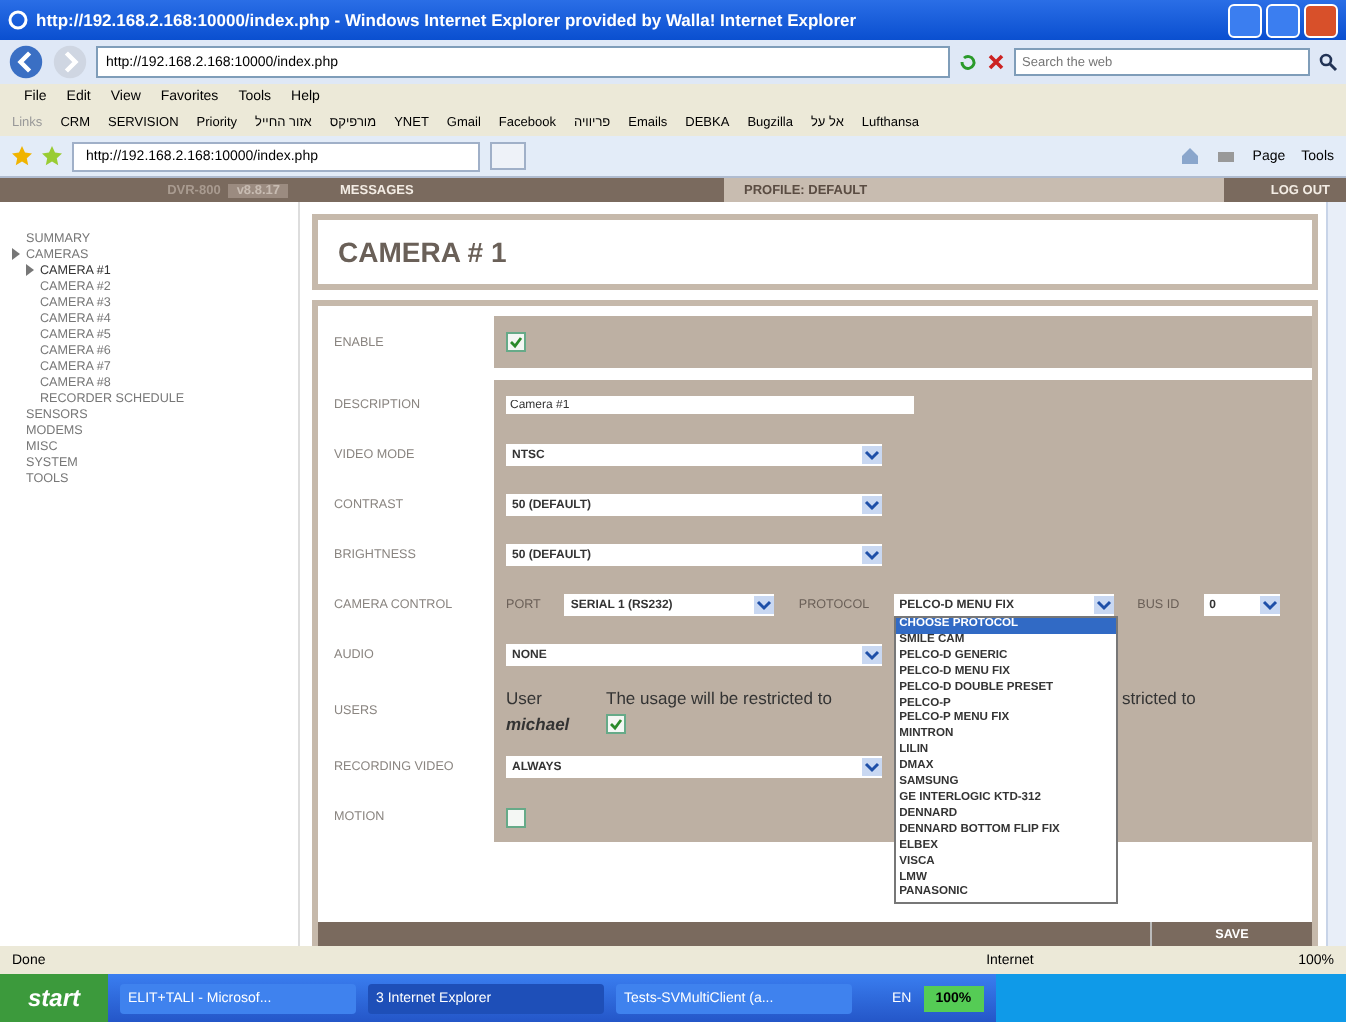 This screenshot has height=1022, width=1346. What do you see at coordinates (54, 998) in the screenshot?
I see `start-button: start` at bounding box center [54, 998].